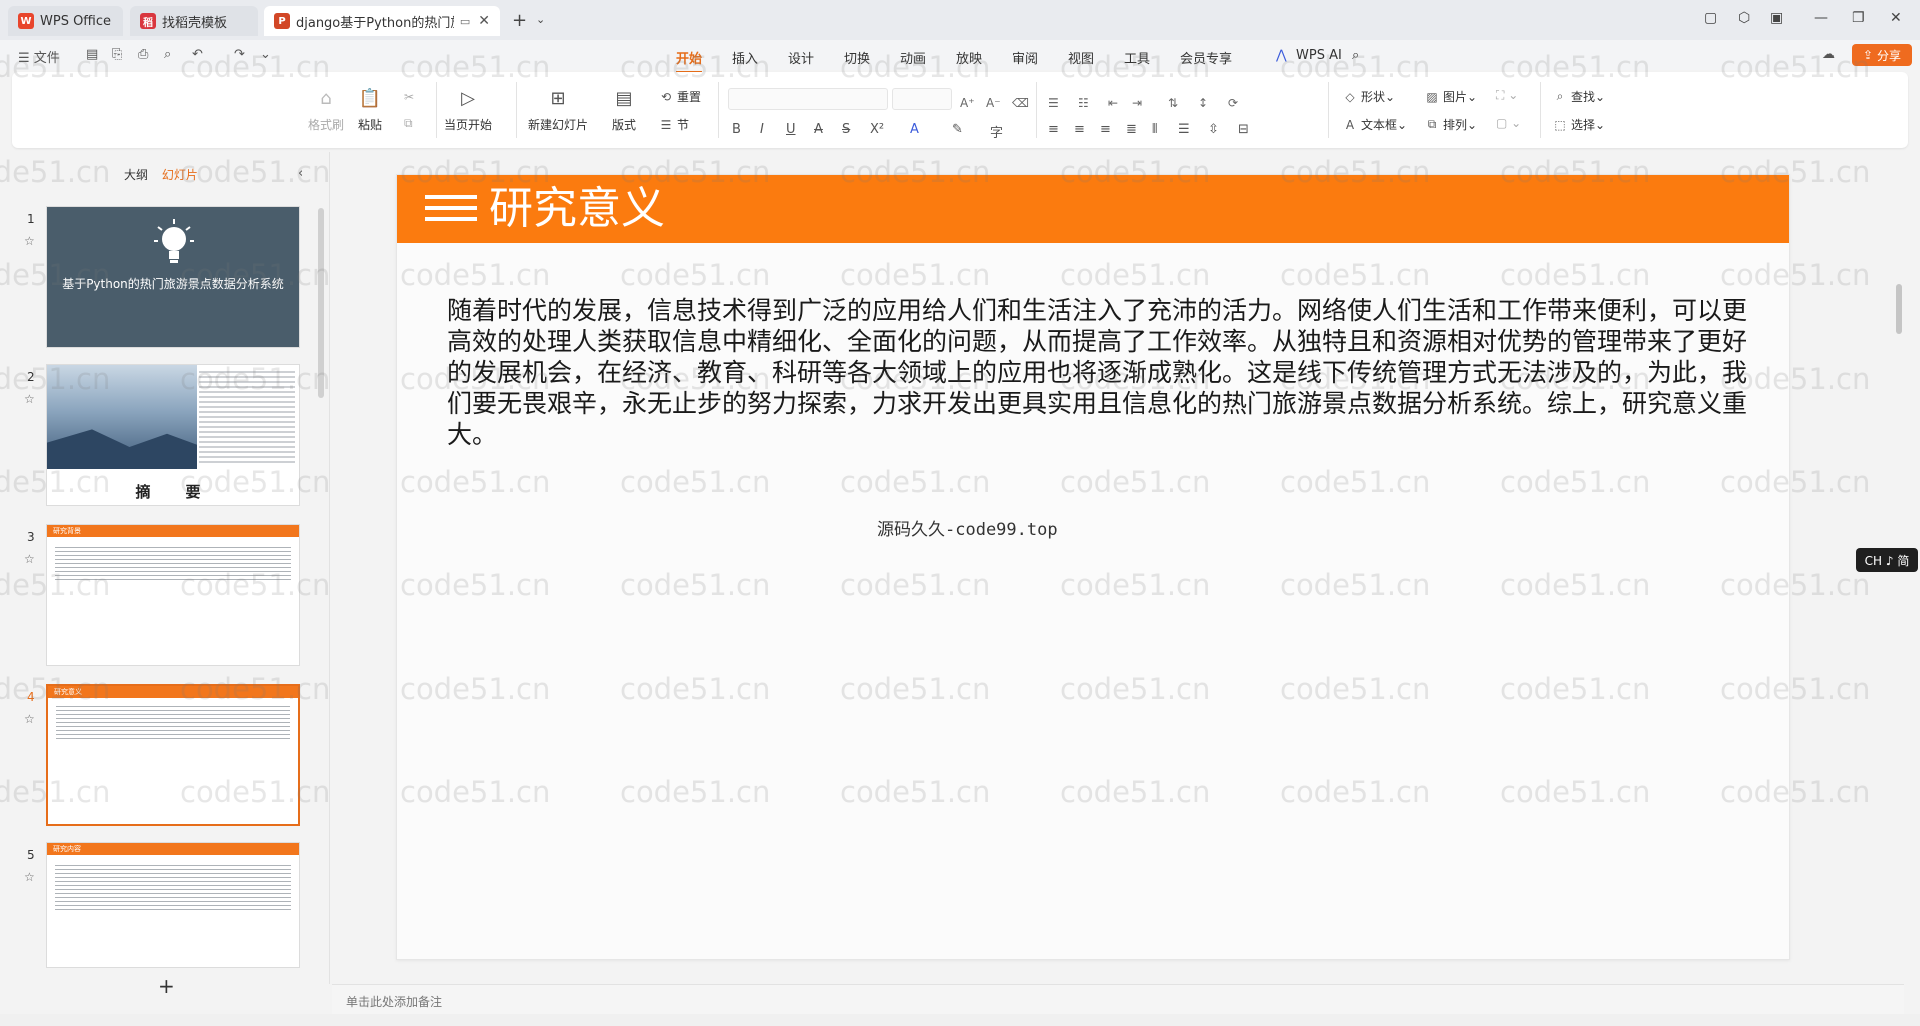  What do you see at coordinates (1233, 103) in the screenshot?
I see `convert-icon: ⟳` at bounding box center [1233, 103].